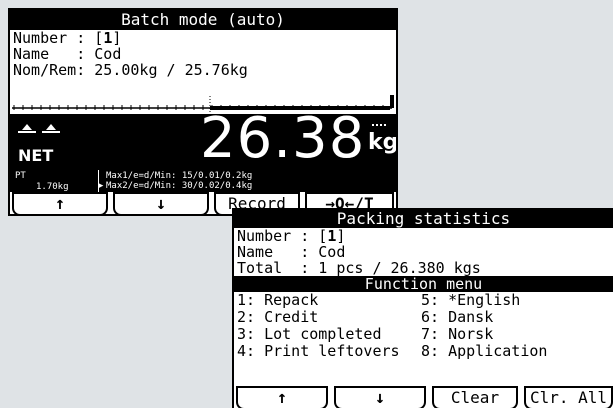 This screenshot has height=408, width=613. What do you see at coordinates (517, 300) in the screenshot?
I see `menu-item-english: 5: *English` at bounding box center [517, 300].